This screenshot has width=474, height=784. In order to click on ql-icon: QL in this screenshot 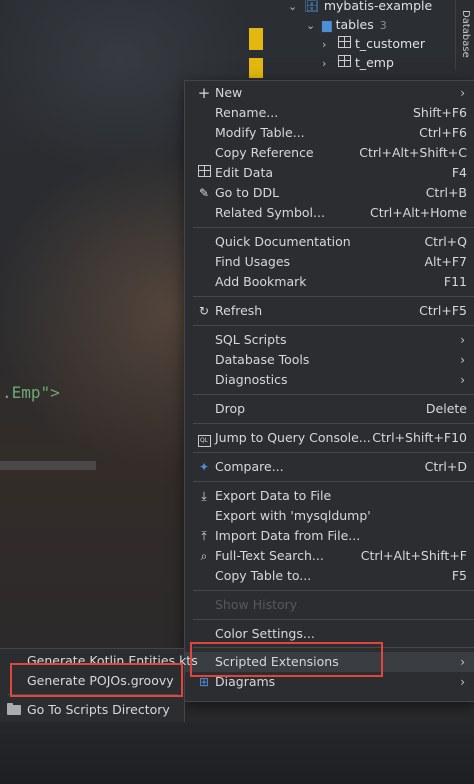, I will do `click(204, 438)`.